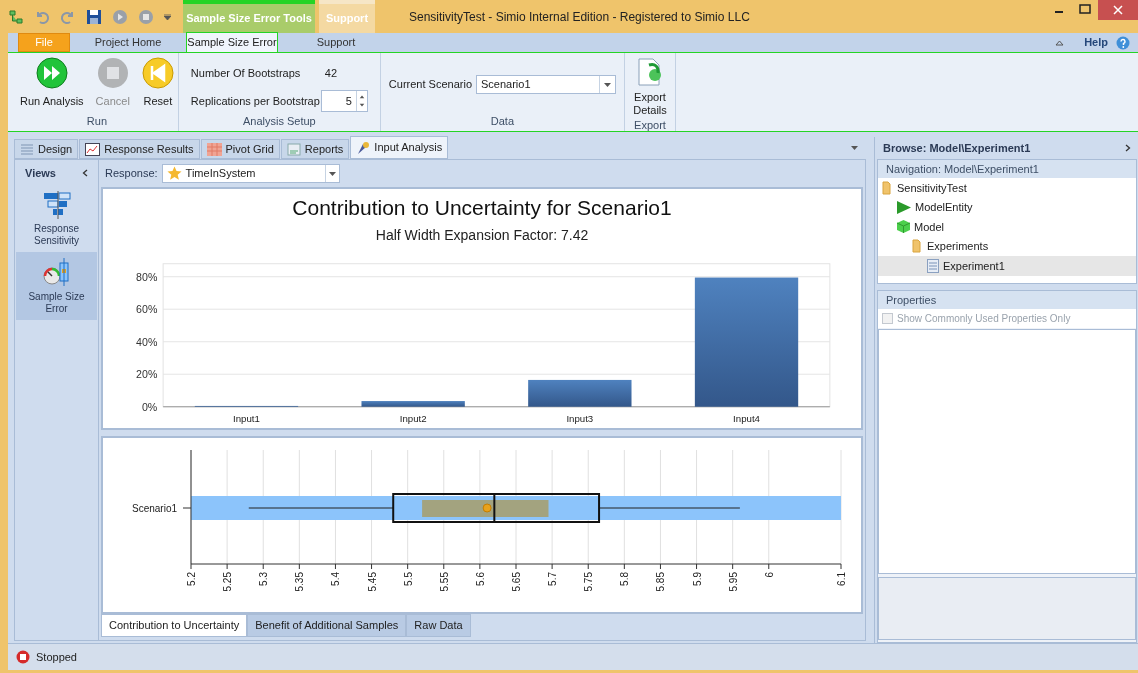  What do you see at coordinates (1007, 246) in the screenshot?
I see `tree-item: Experiments` at bounding box center [1007, 246].